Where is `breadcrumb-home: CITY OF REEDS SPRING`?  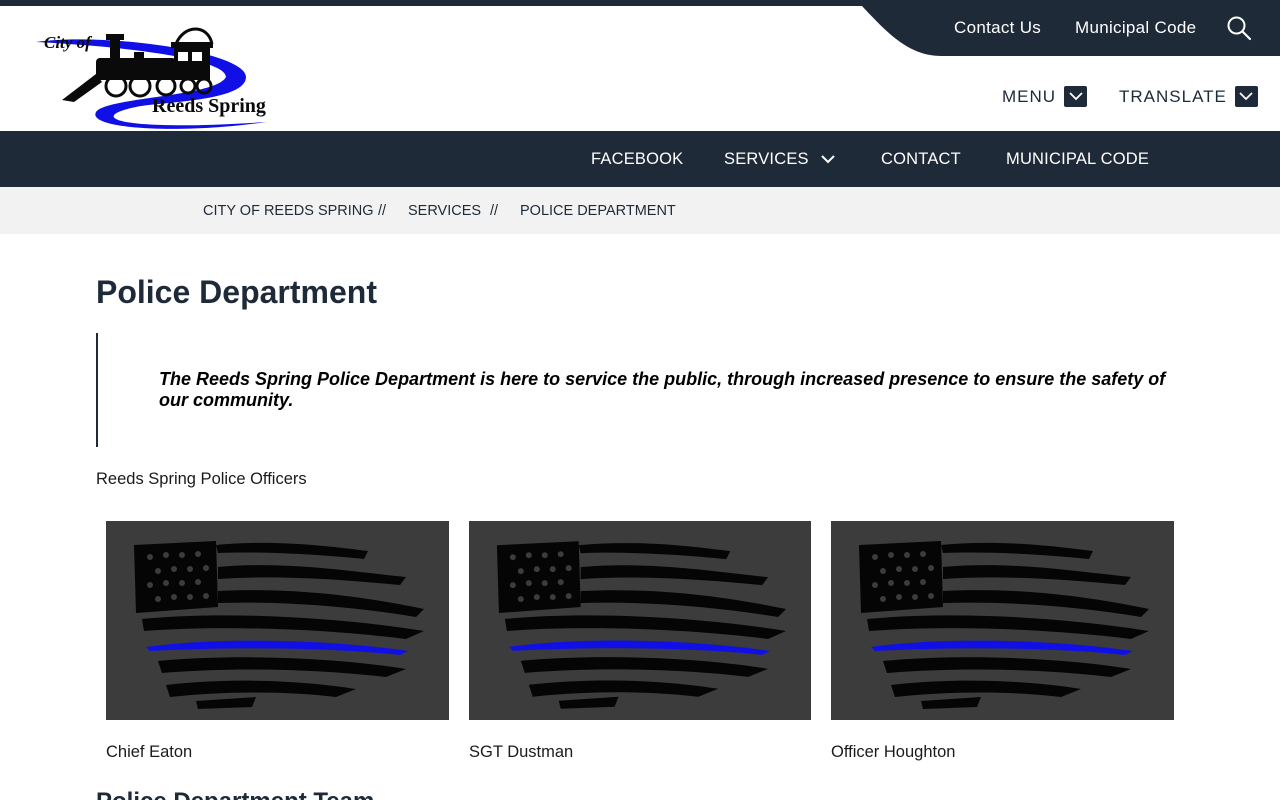 breadcrumb-home: CITY OF REEDS SPRING is located at coordinates (288, 211).